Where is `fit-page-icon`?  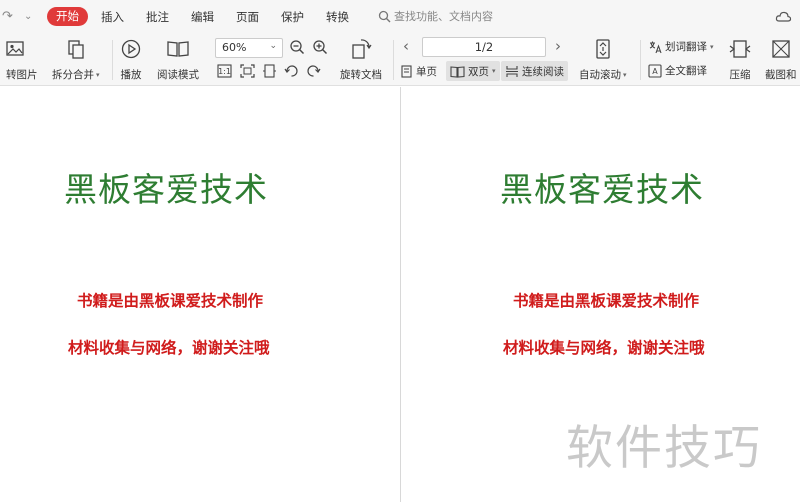 fit-page-icon is located at coordinates (247, 71).